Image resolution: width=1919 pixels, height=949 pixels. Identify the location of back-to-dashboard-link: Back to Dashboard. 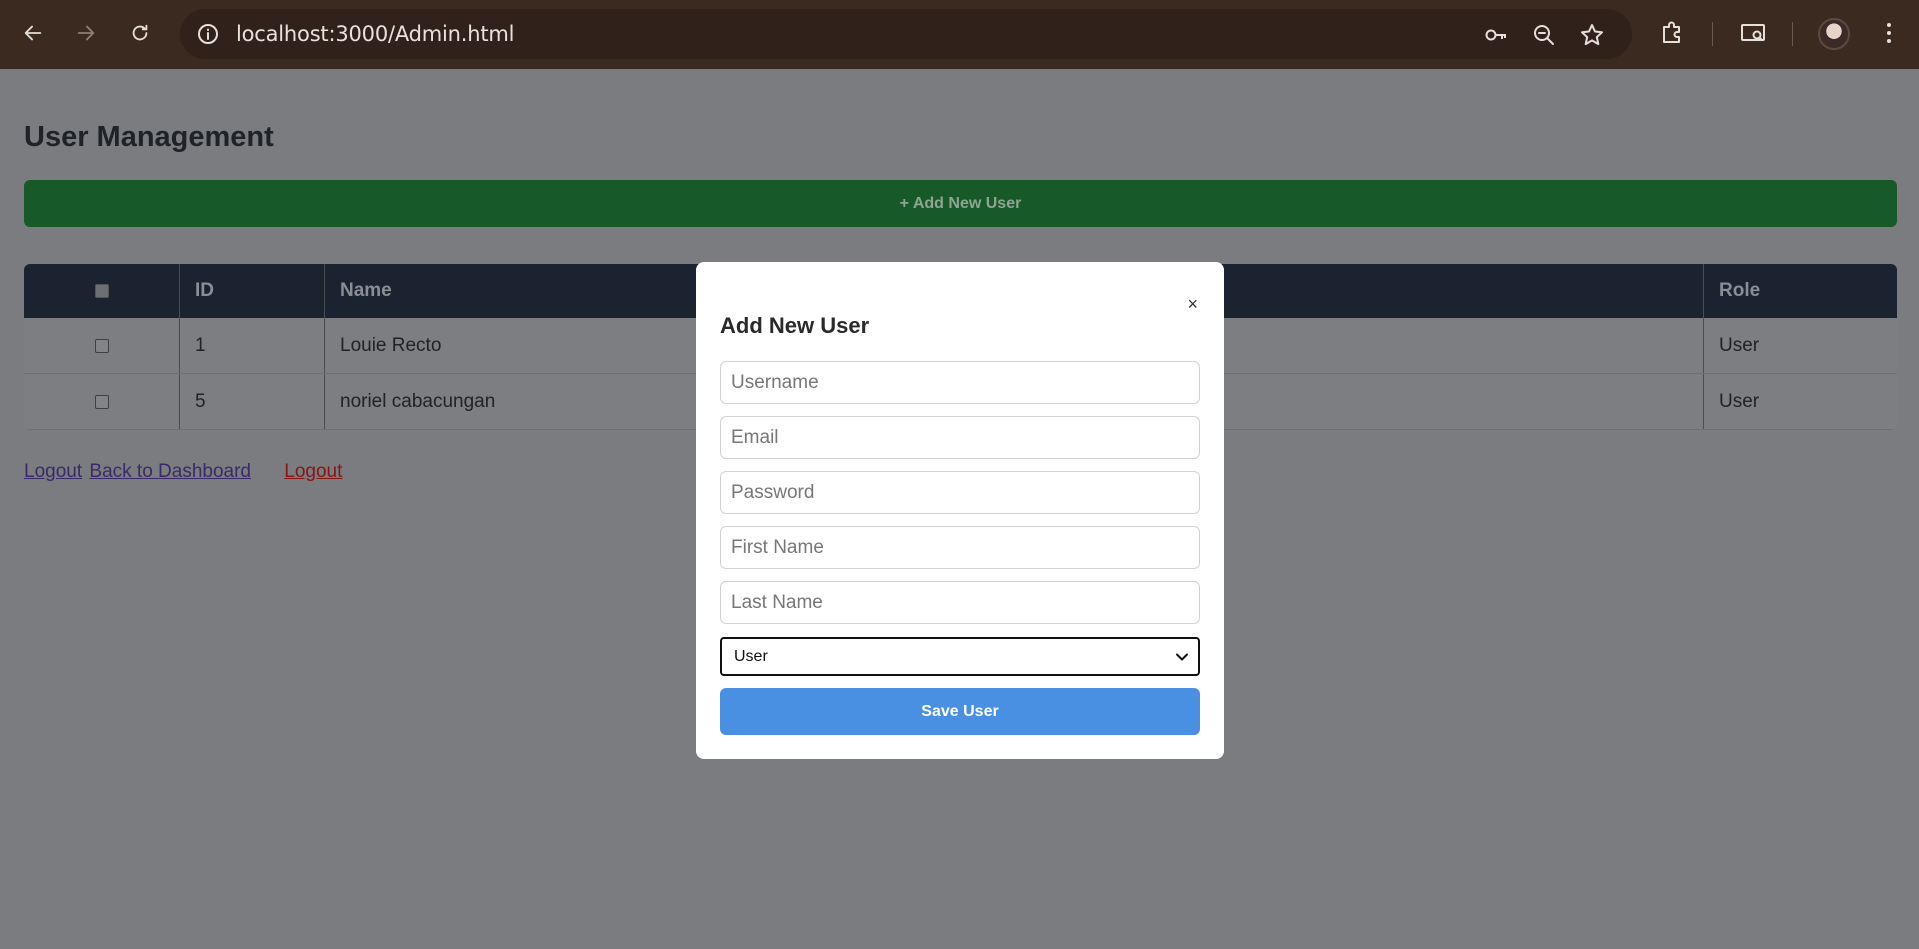
(170, 471).